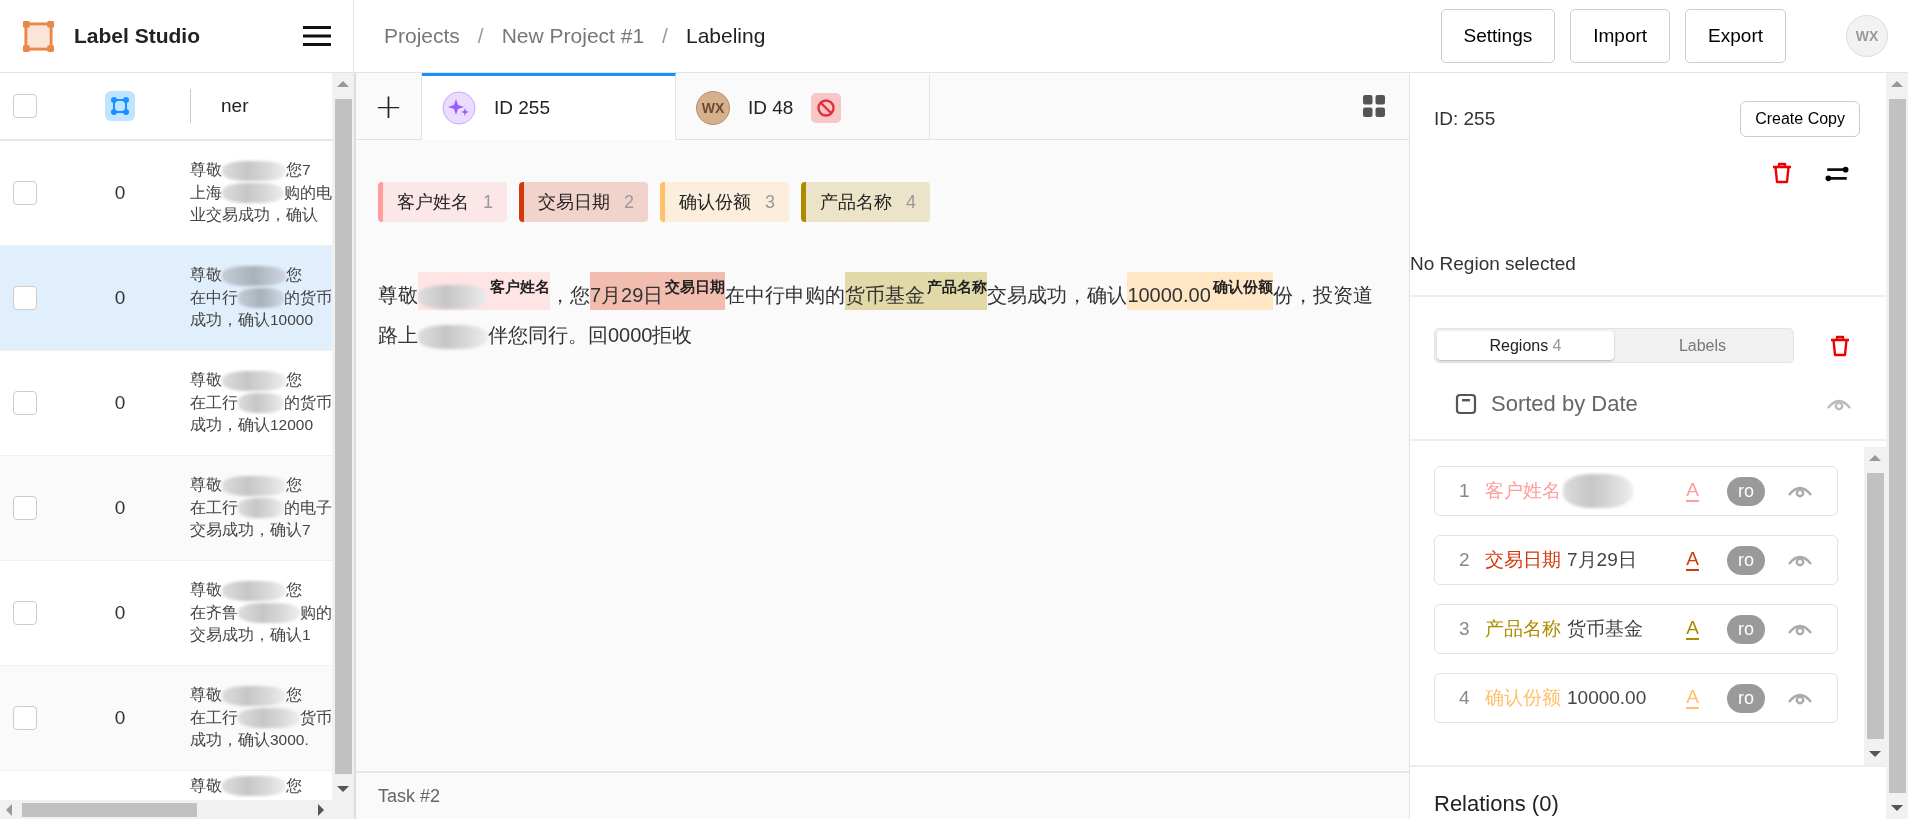 Image resolution: width=1908 pixels, height=819 pixels. What do you see at coordinates (1465, 629) in the screenshot?
I see `region-index: 3` at bounding box center [1465, 629].